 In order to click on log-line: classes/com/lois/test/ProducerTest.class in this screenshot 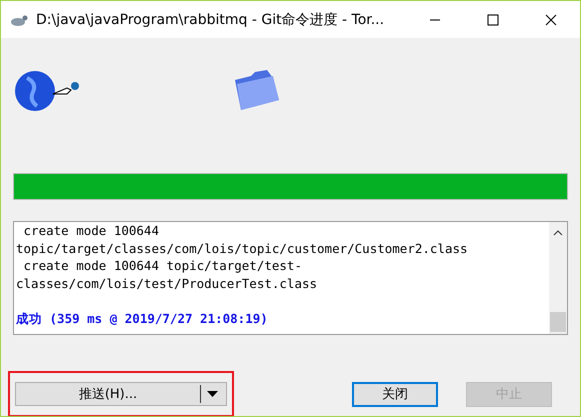, I will do `click(167, 283)`.